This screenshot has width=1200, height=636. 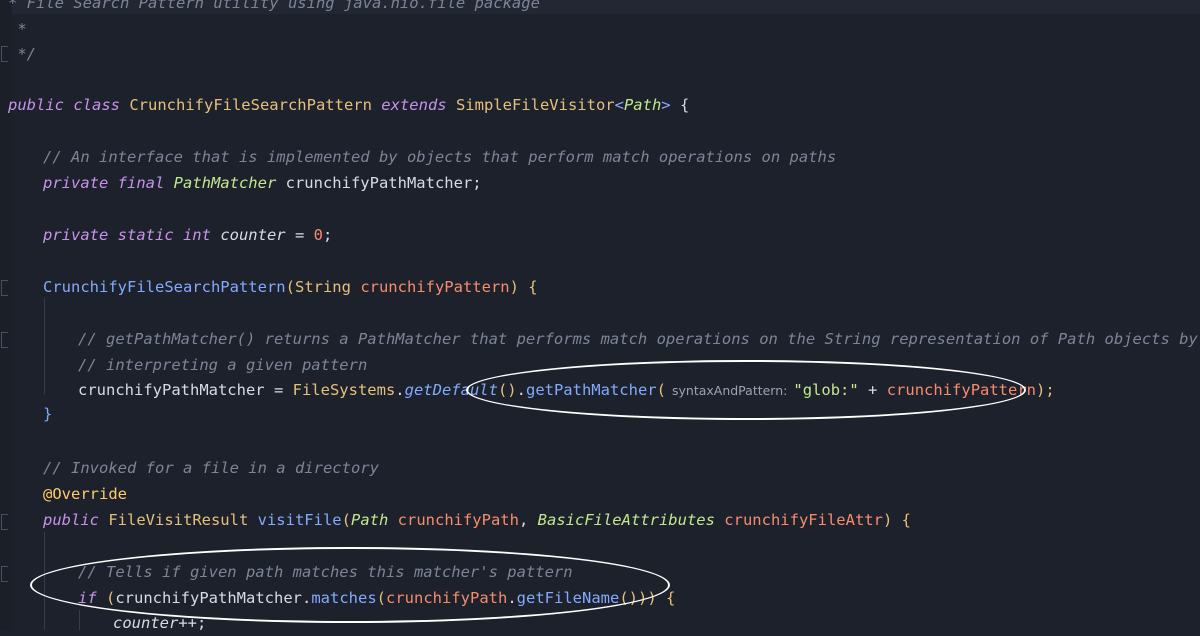 What do you see at coordinates (183, 520) in the screenshot?
I see `type-name: FileVisitResult` at bounding box center [183, 520].